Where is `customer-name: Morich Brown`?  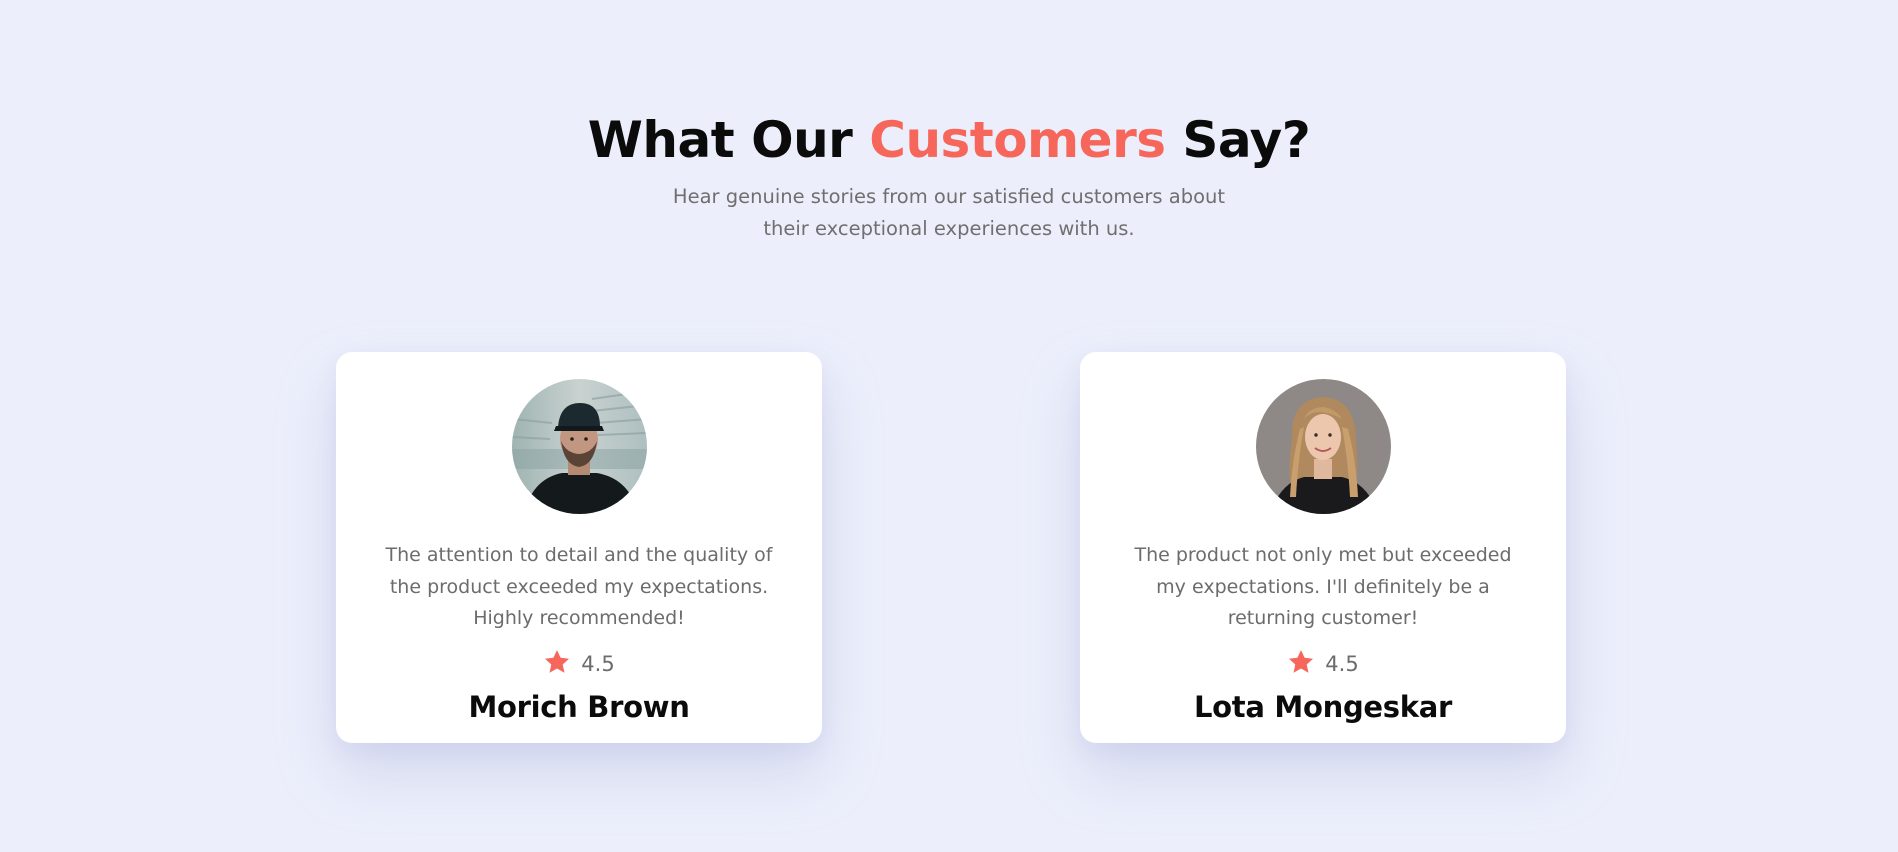 customer-name: Morich Brown is located at coordinates (579, 707).